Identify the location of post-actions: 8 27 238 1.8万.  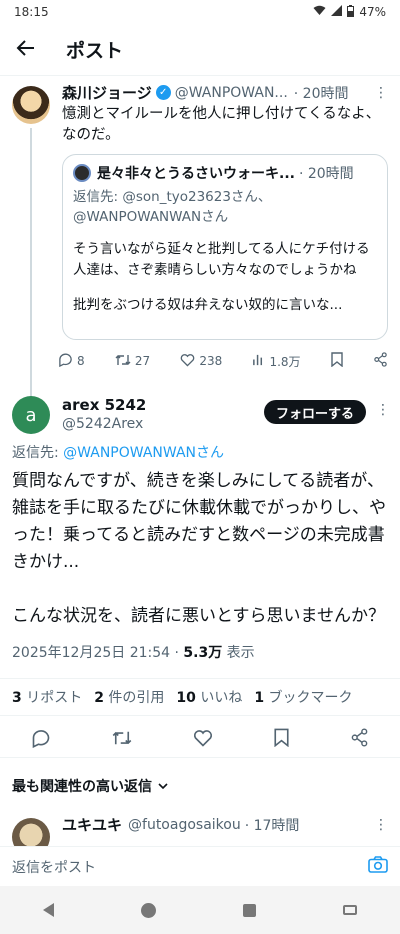
(223, 361).